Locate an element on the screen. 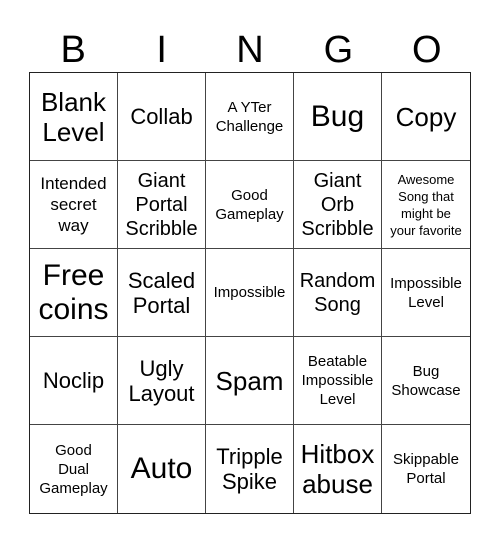 Image resolution: width=500 pixels, height=544 pixels. bingo-cell-text: Collab is located at coordinates (161, 116).